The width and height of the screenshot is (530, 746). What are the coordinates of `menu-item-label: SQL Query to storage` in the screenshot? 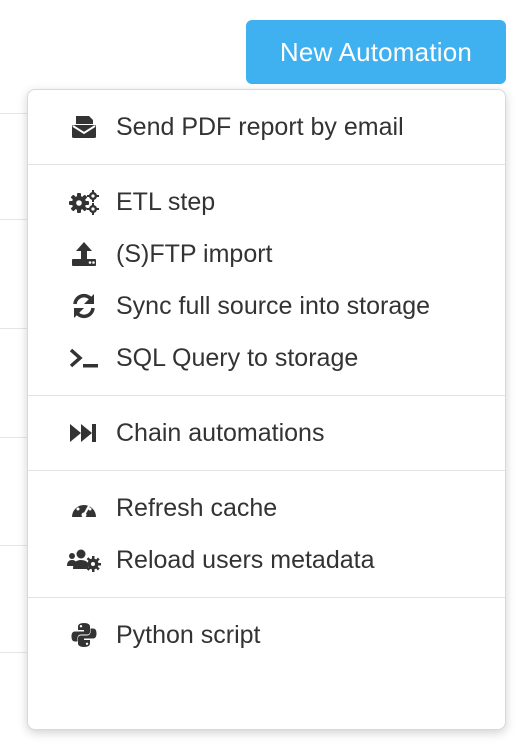 It's located at (237, 357).